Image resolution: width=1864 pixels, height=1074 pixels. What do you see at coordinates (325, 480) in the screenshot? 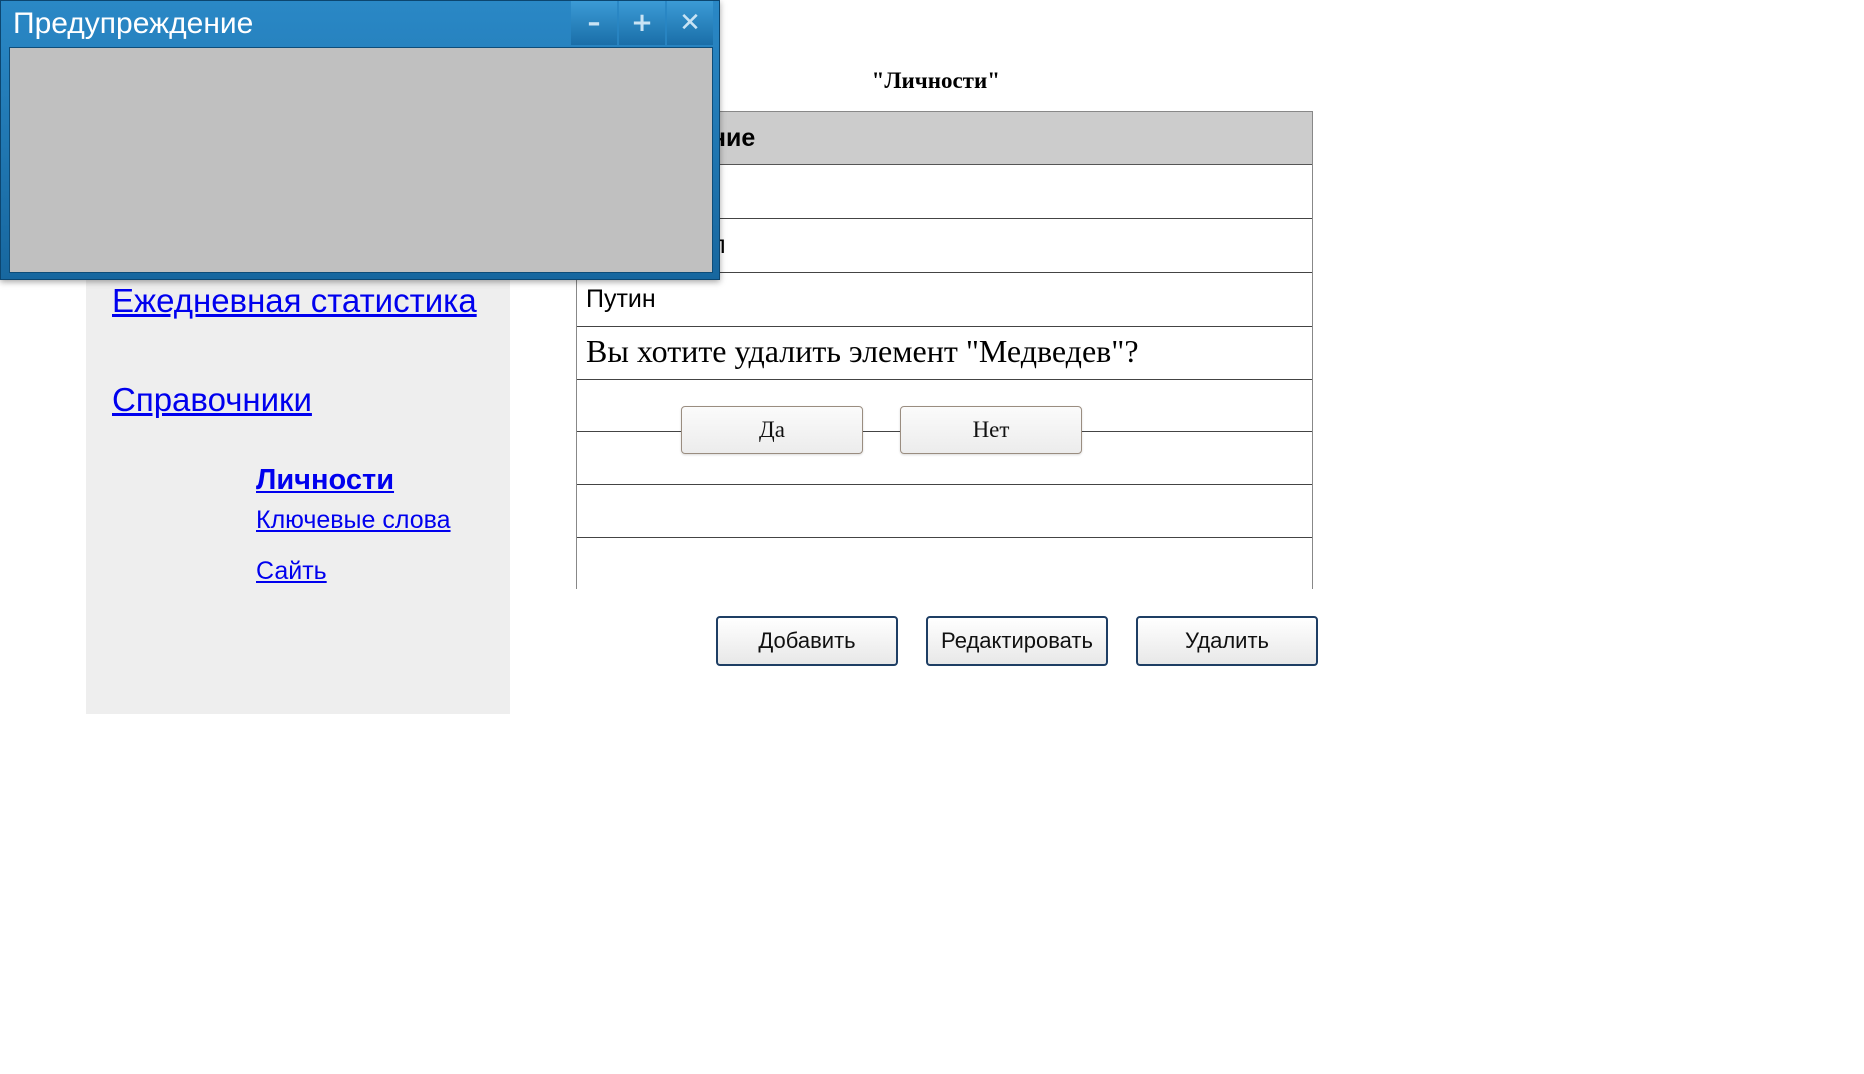
I see `nav-persons-link: Личности` at bounding box center [325, 480].